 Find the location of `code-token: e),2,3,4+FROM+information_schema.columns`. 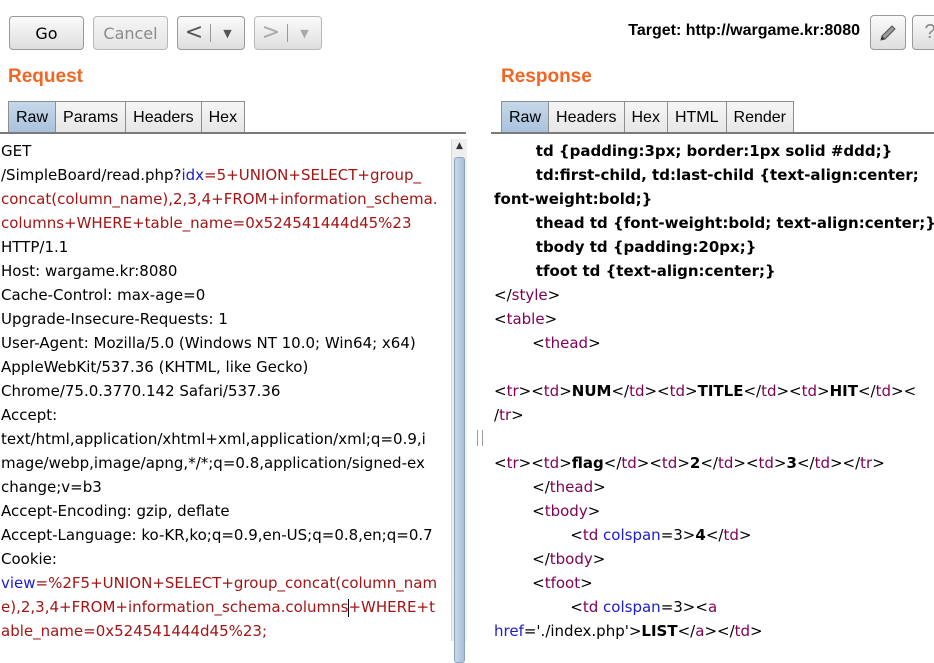

code-token: e),2,3,4+FROM+information_schema.columns is located at coordinates (175, 607).